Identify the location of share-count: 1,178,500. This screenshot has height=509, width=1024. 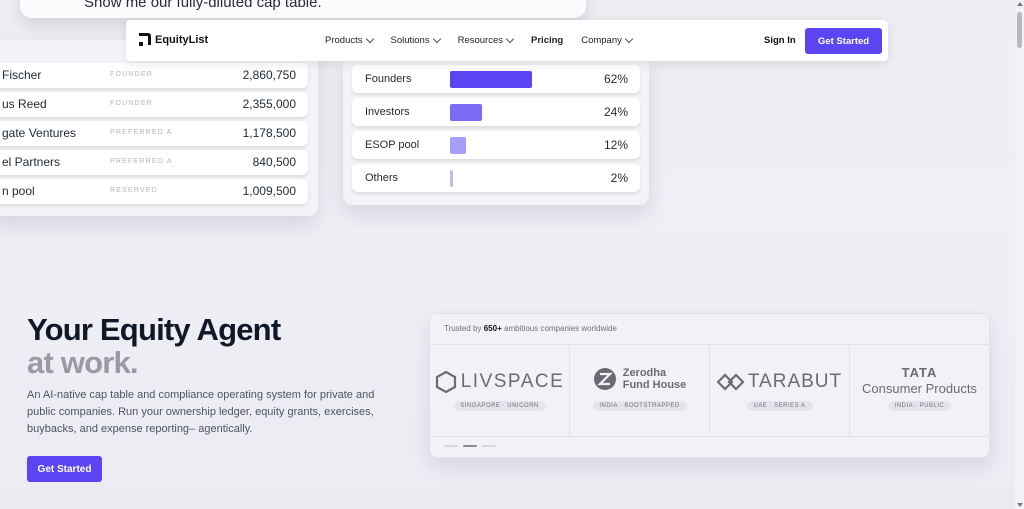
(269, 133).